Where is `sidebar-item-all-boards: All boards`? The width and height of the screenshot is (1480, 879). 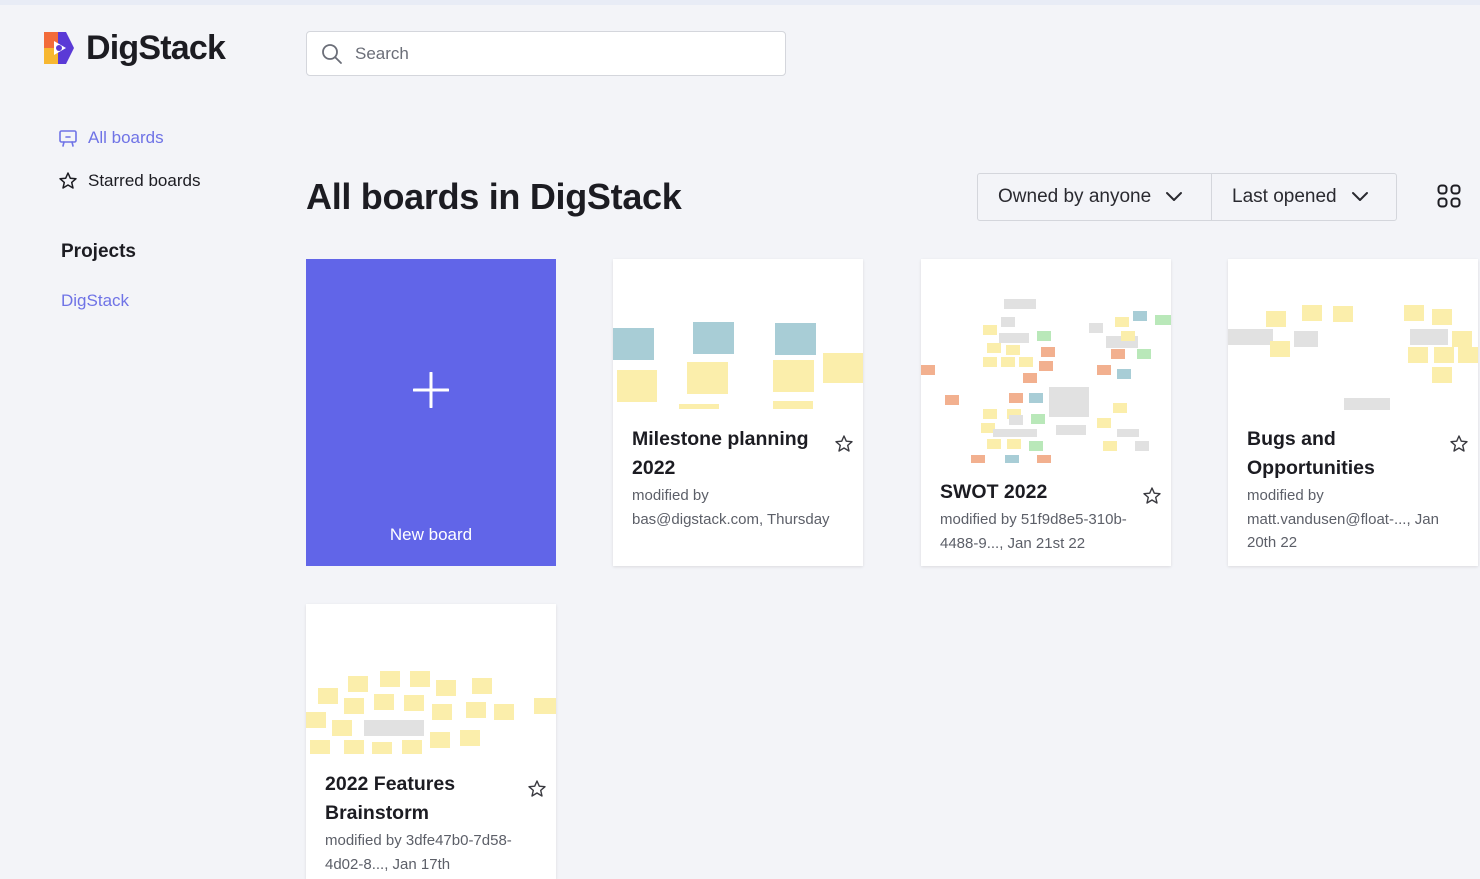 sidebar-item-all-boards: All boards is located at coordinates (111, 138).